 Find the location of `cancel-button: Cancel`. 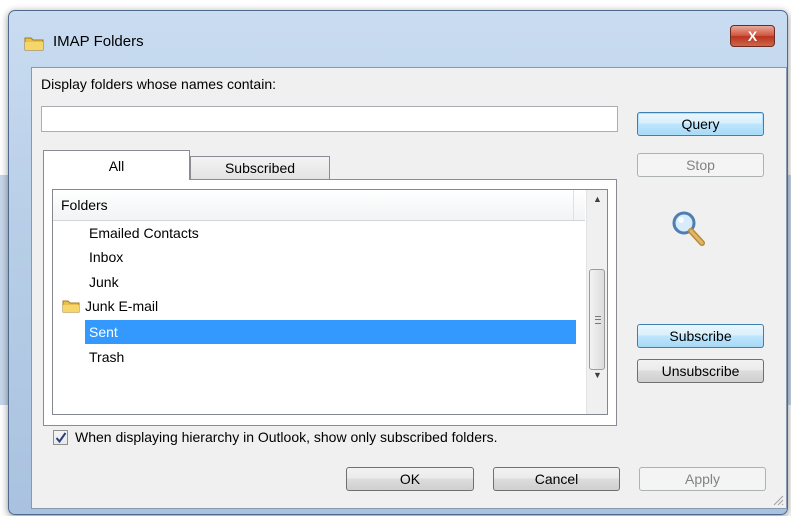

cancel-button: Cancel is located at coordinates (556, 479).